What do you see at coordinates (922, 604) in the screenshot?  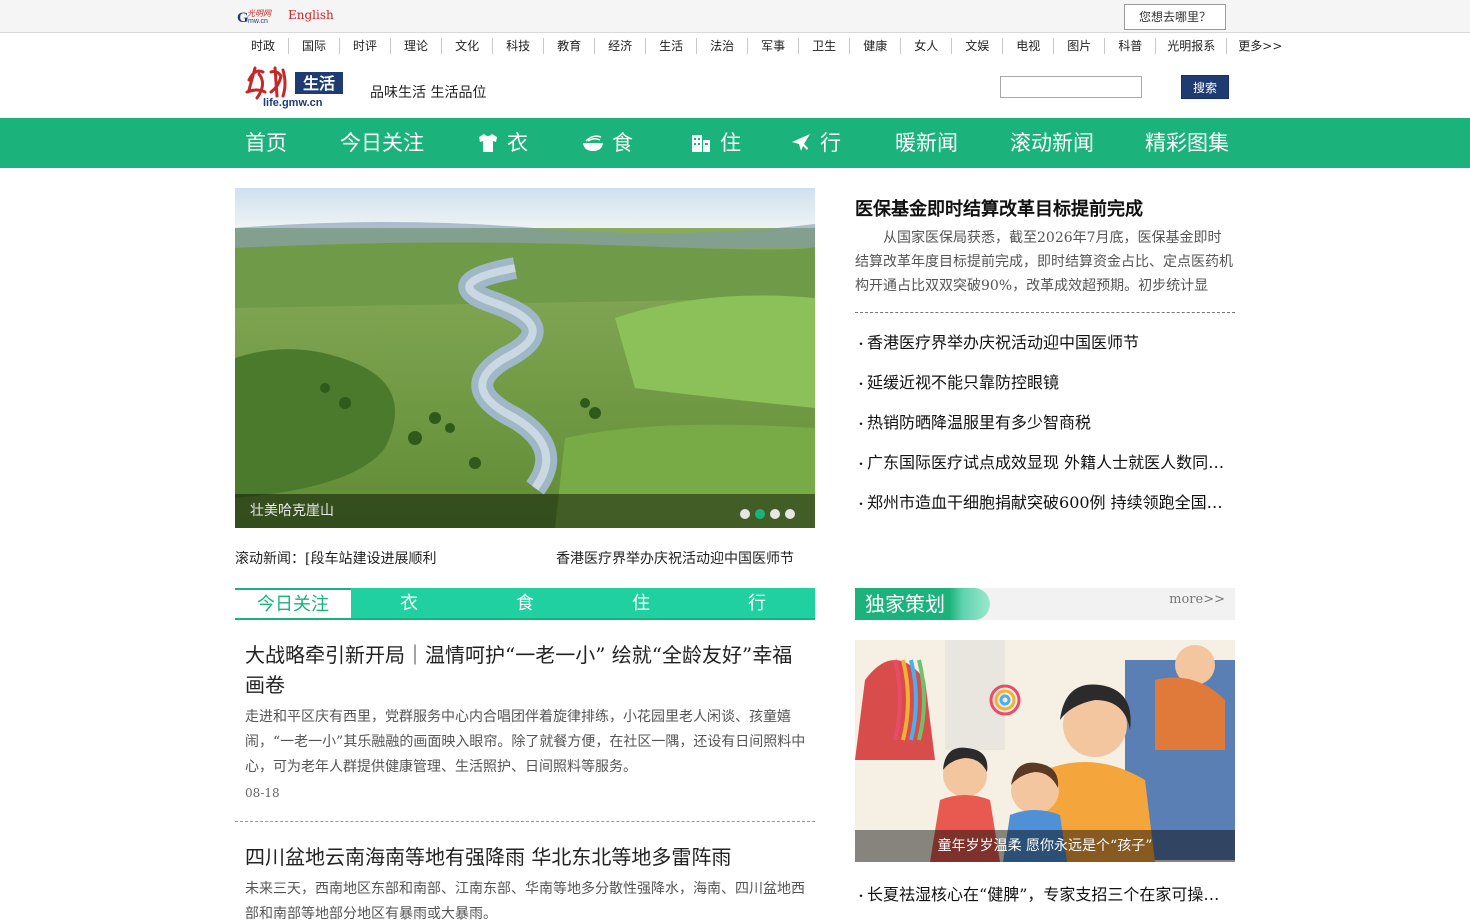 I see `exclusive-title: 独家策划` at bounding box center [922, 604].